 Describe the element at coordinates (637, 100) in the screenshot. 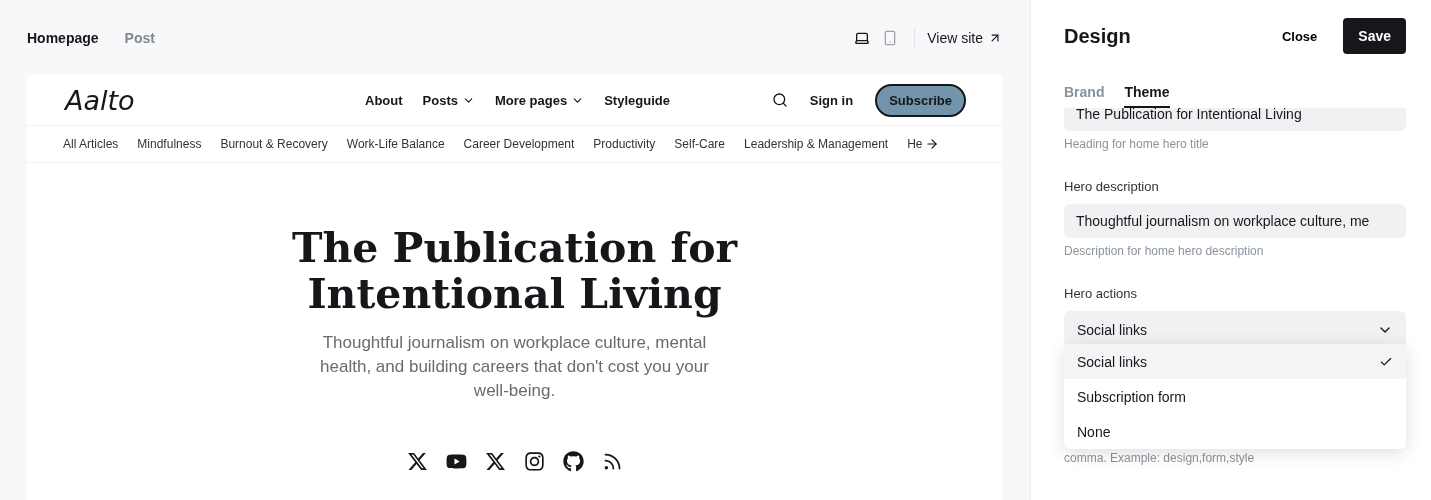

I see `nav-link: Styleguide` at that location.